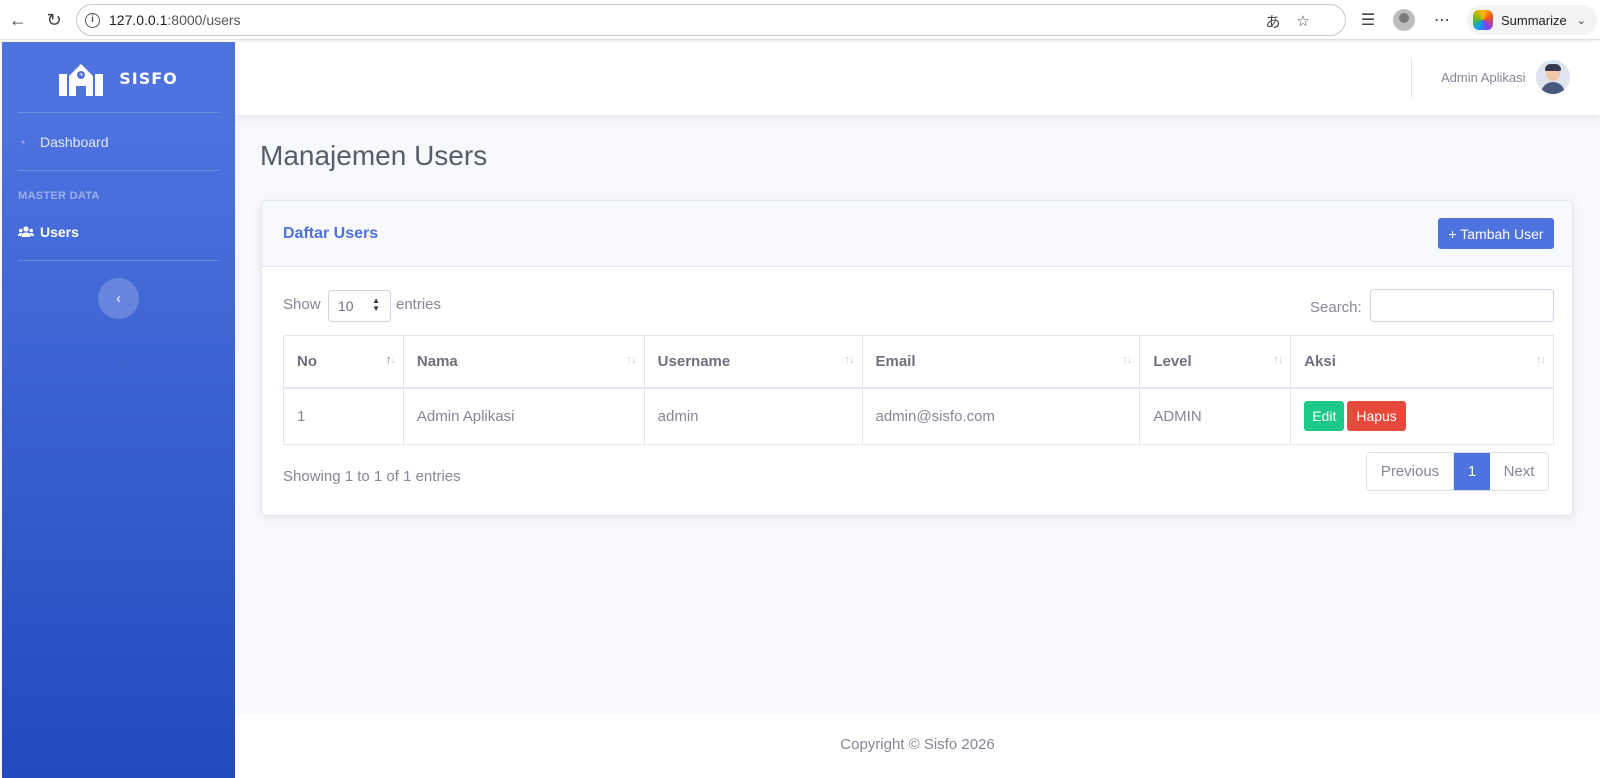 The width and height of the screenshot is (1600, 778). I want to click on chevron-down-icon: ⌄, so click(1581, 20).